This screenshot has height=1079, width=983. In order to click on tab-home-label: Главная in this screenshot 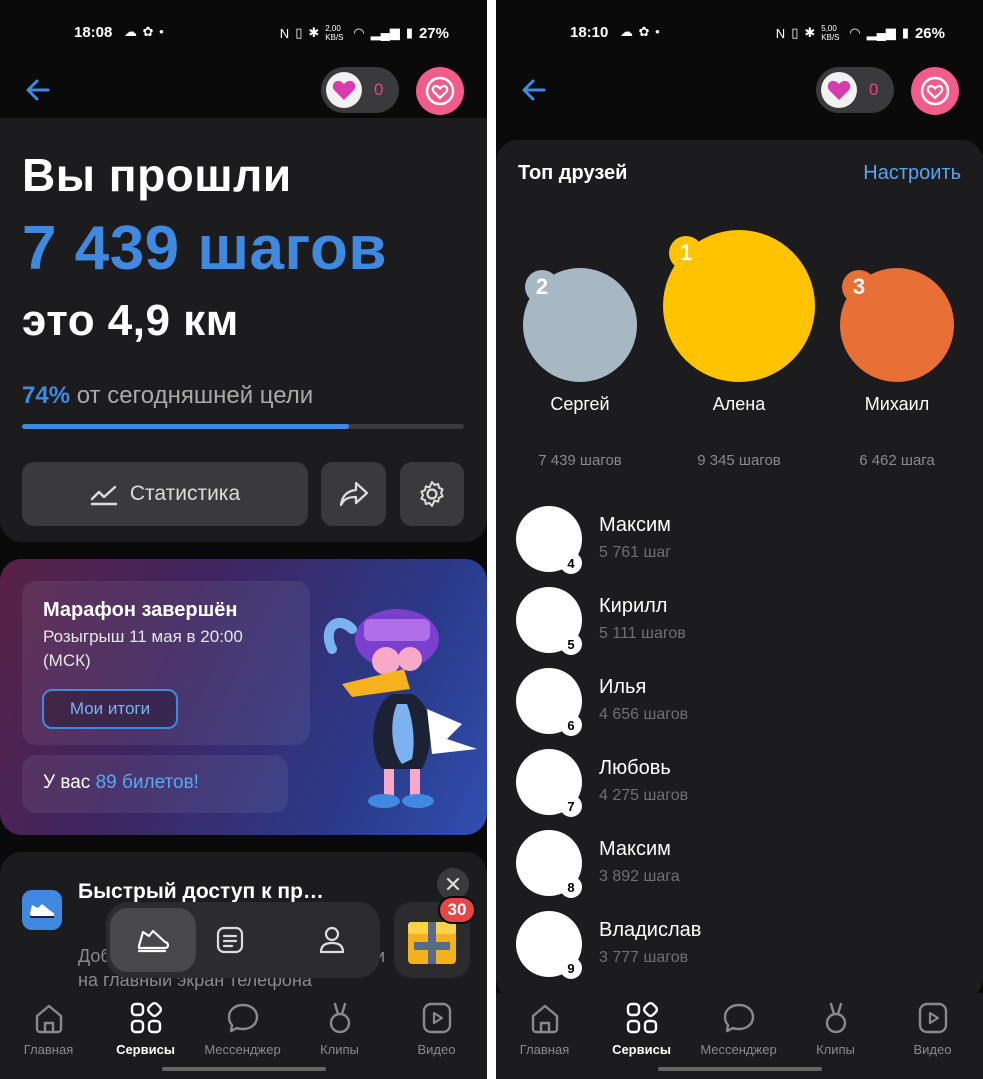, I will do `click(544, 1049)`.